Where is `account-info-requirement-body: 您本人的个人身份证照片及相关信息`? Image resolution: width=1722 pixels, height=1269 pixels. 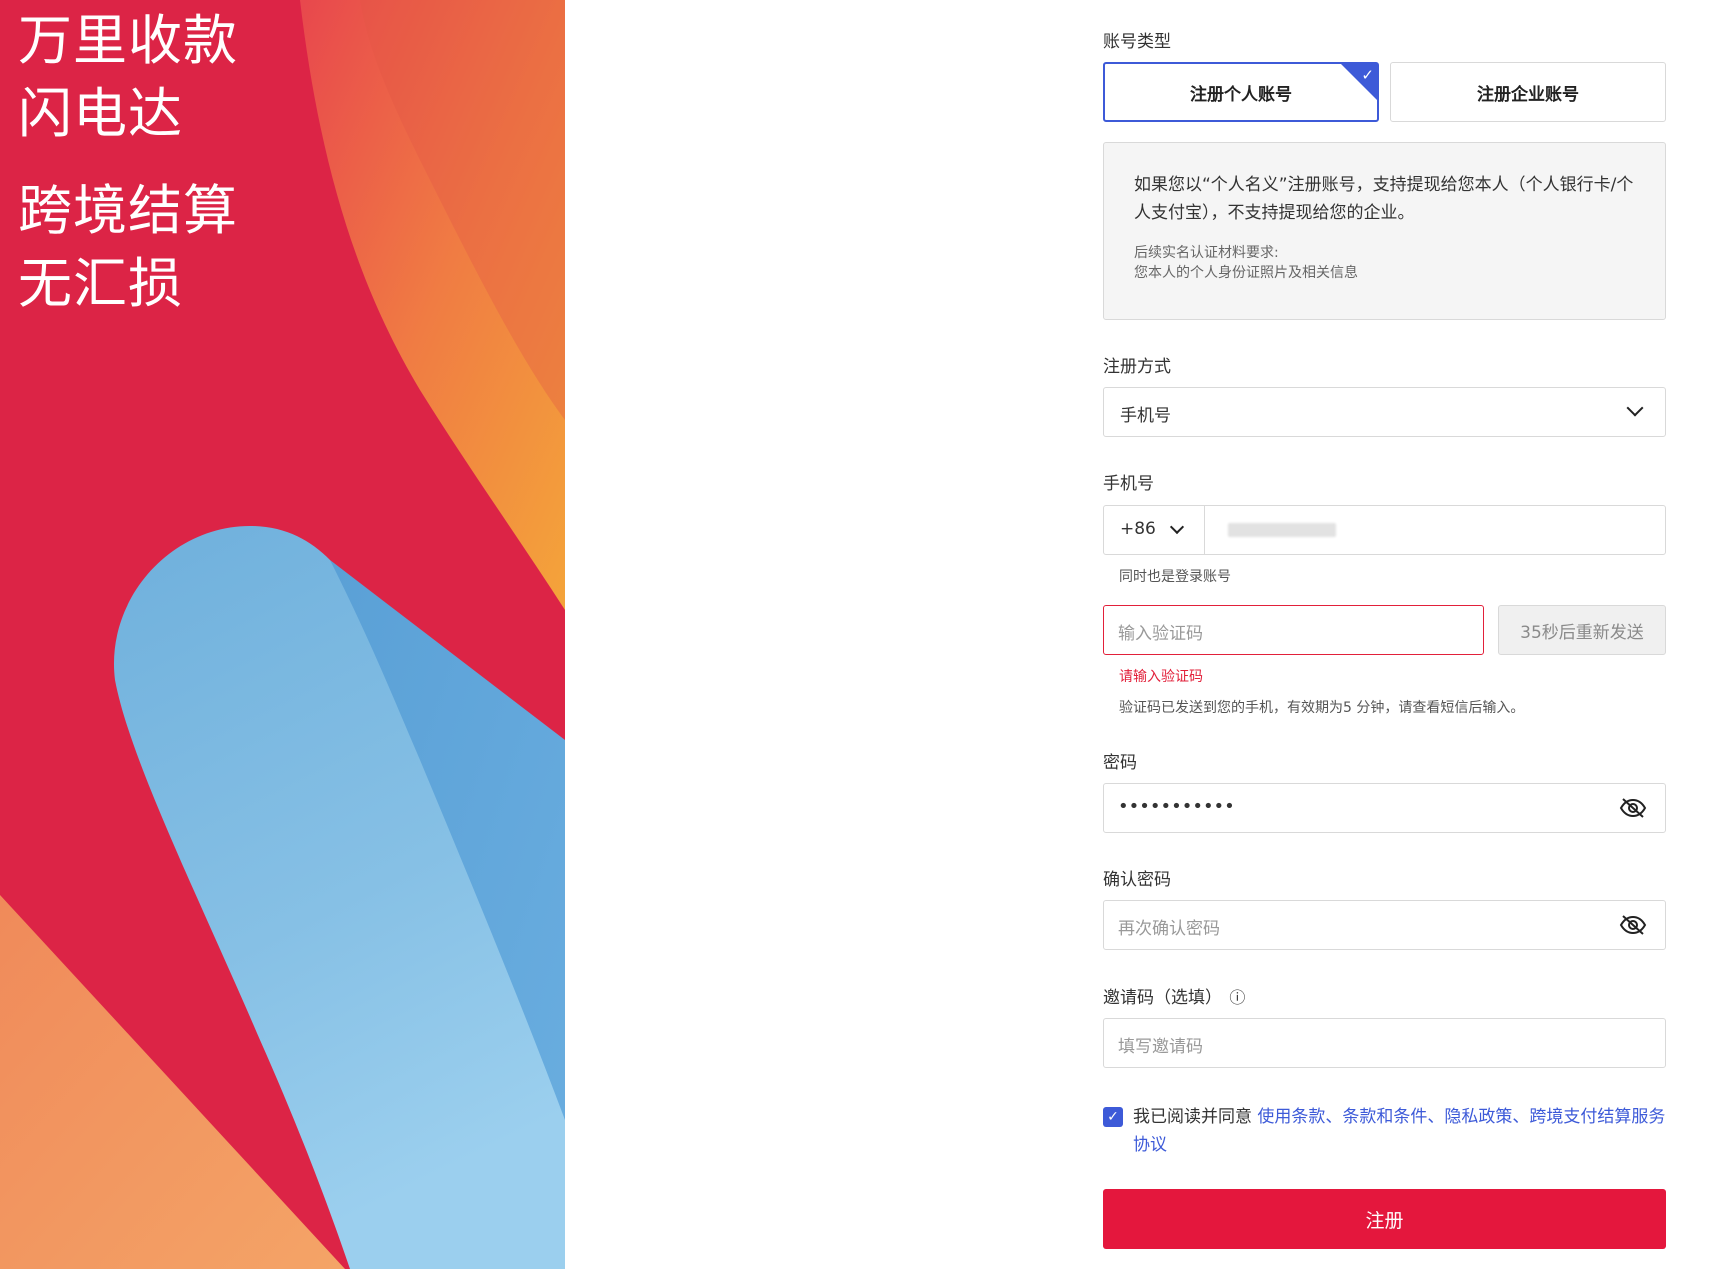 account-info-requirement-body: 您本人的个人身份证照片及相关信息 is located at coordinates (1246, 273).